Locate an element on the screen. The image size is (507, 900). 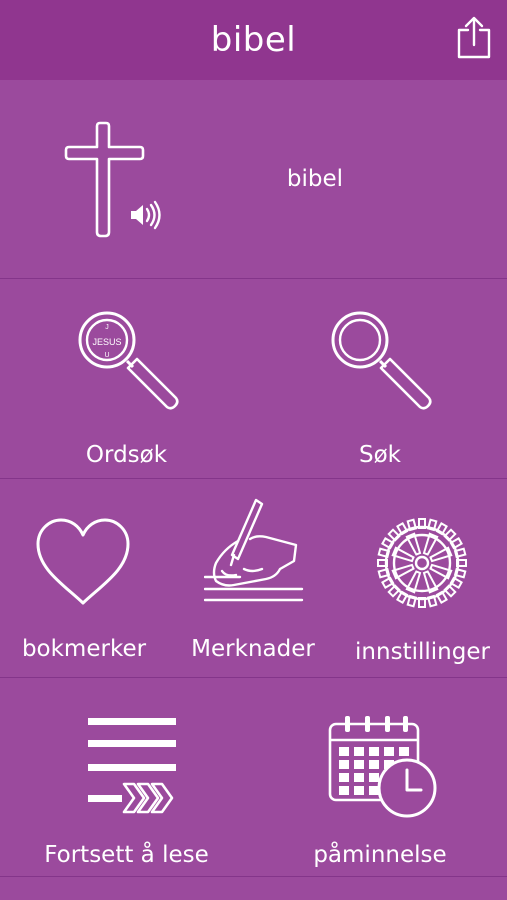
svg-text: J is located at coordinates (107, 327).